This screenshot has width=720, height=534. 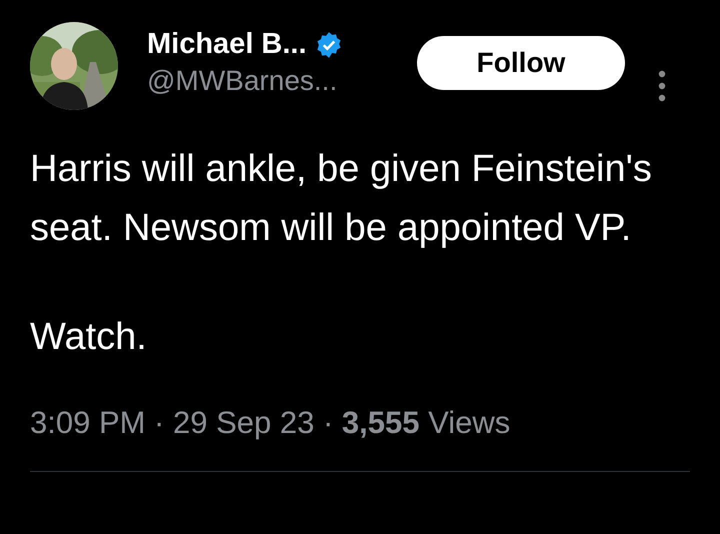 What do you see at coordinates (521, 63) in the screenshot?
I see `follow-button: Follow` at bounding box center [521, 63].